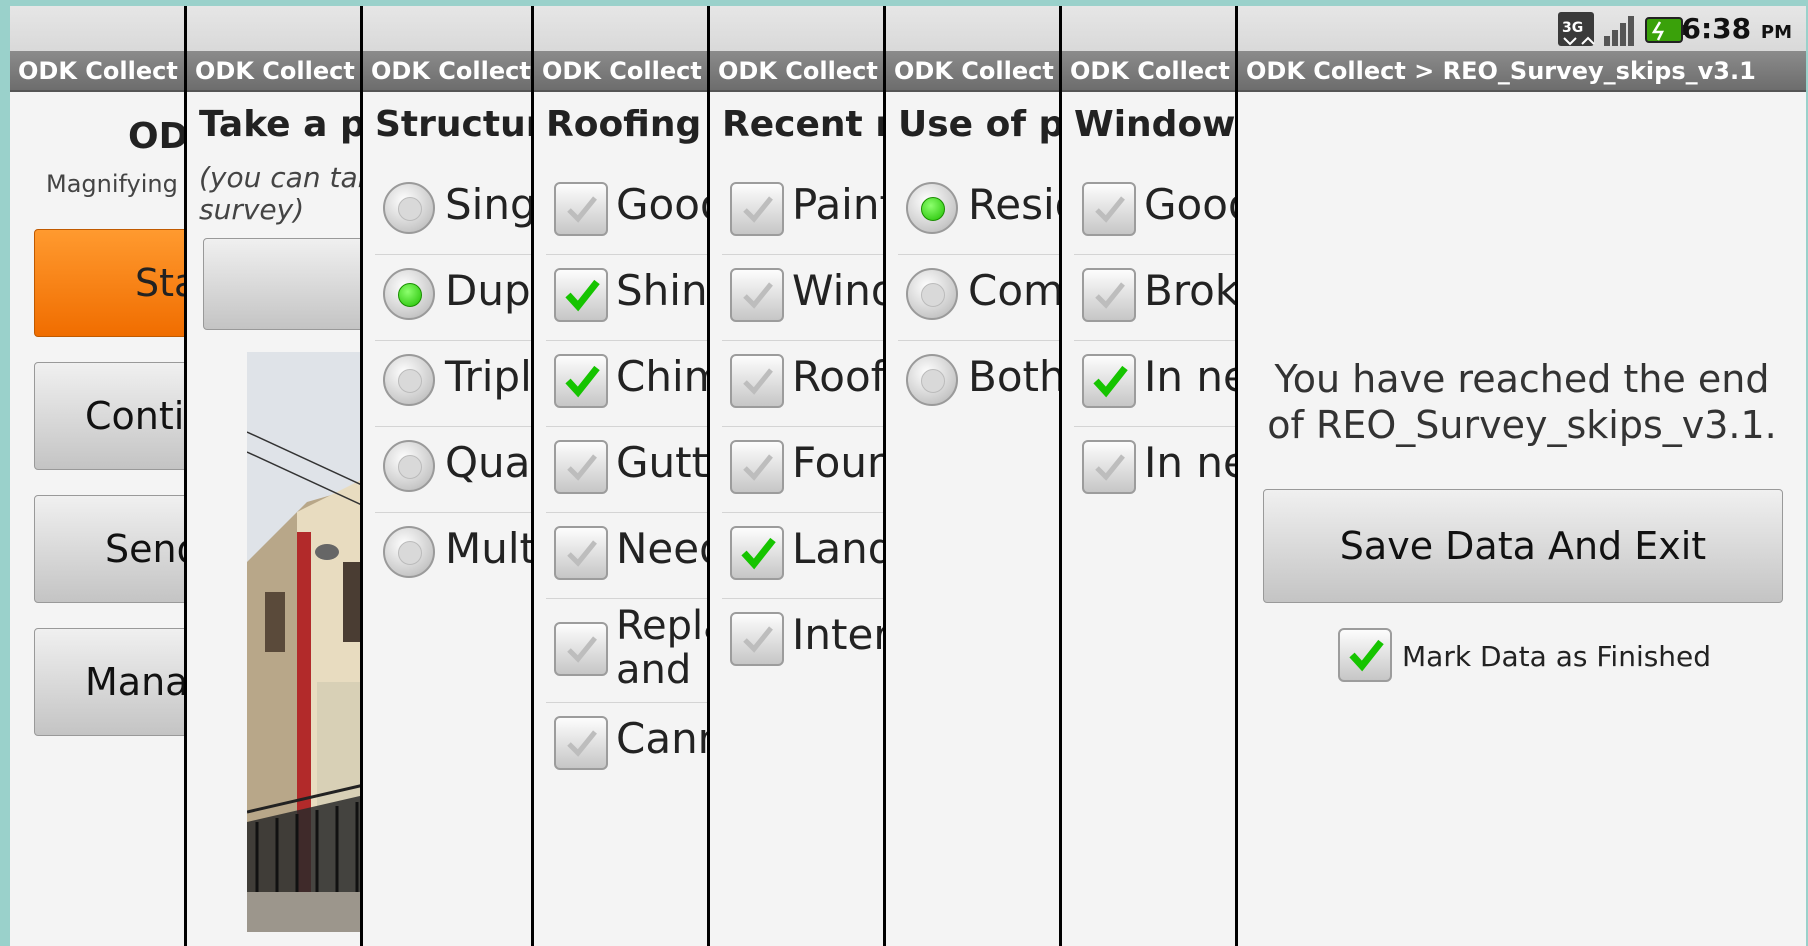 This screenshot has height=946, width=1808. What do you see at coordinates (662, 548) in the screenshot?
I see `option-label: Need` at bounding box center [662, 548].